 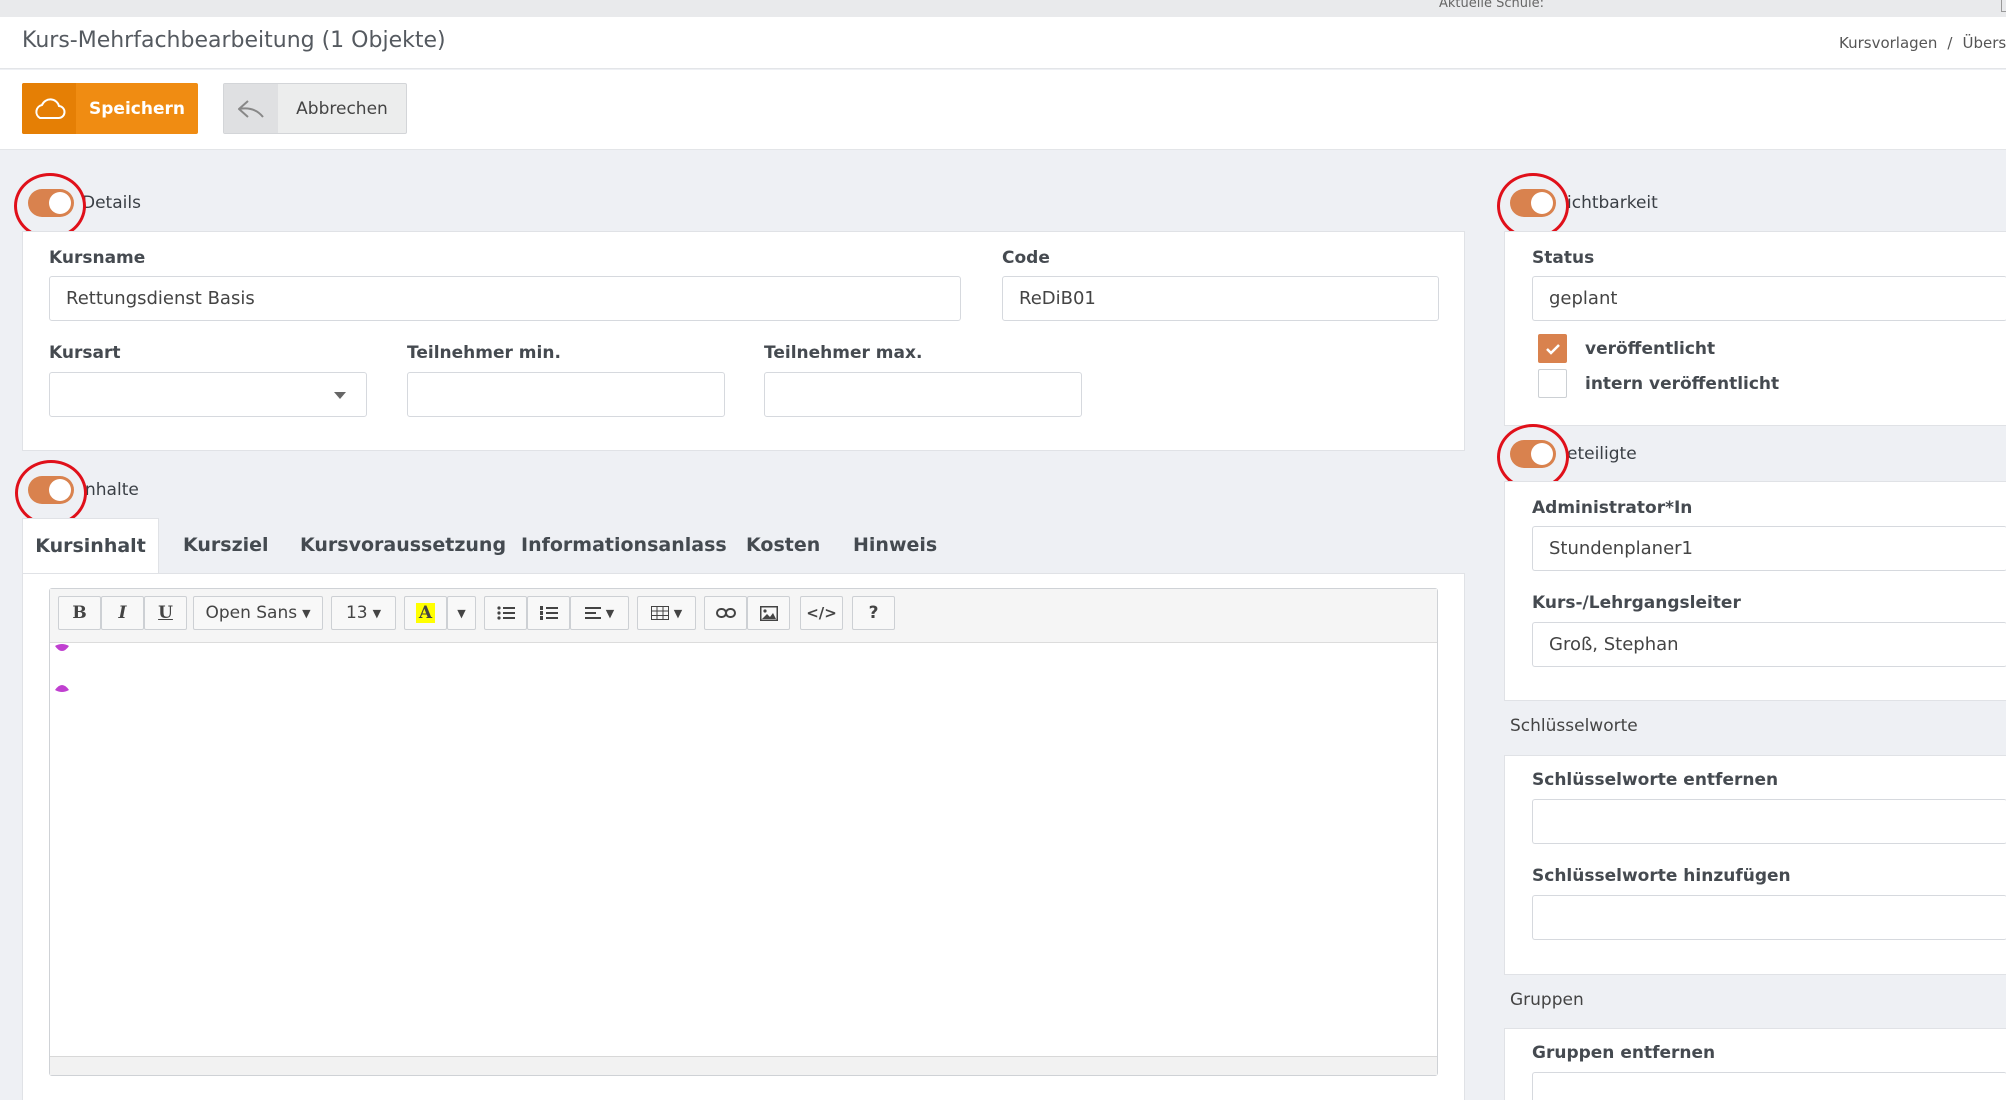 I want to click on code-view-label: </>, so click(x=821, y=613).